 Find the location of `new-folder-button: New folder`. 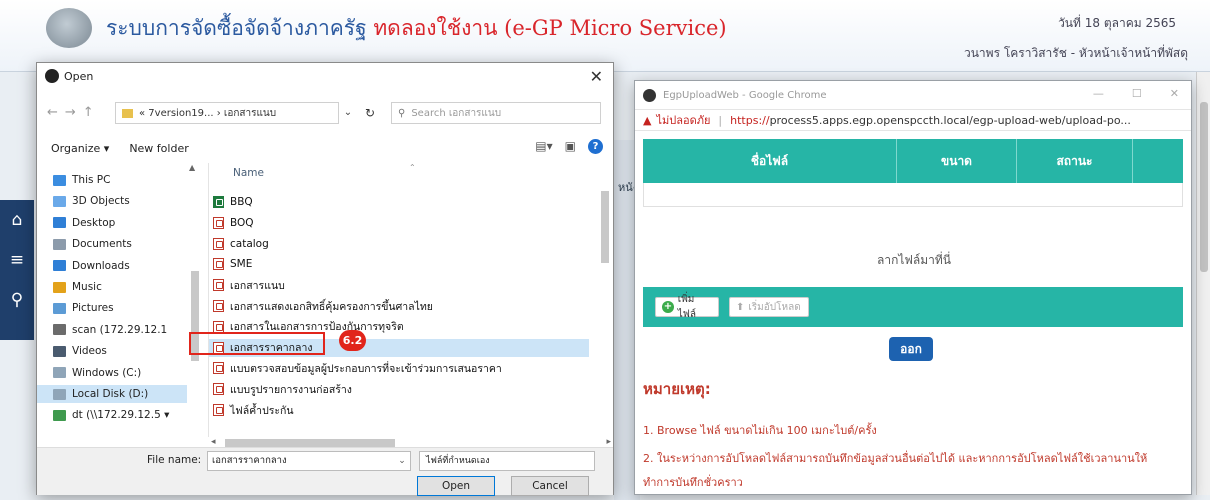

new-folder-button: New folder is located at coordinates (158, 148).